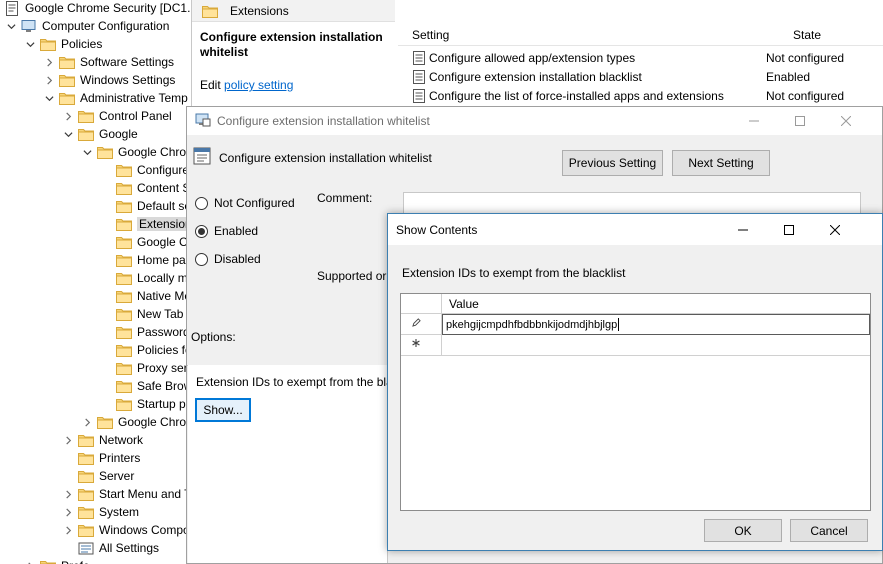 The height and width of the screenshot is (564, 883). Describe the element at coordinates (115, 98) in the screenshot. I see `tree-item: Administrative Temp` at that location.